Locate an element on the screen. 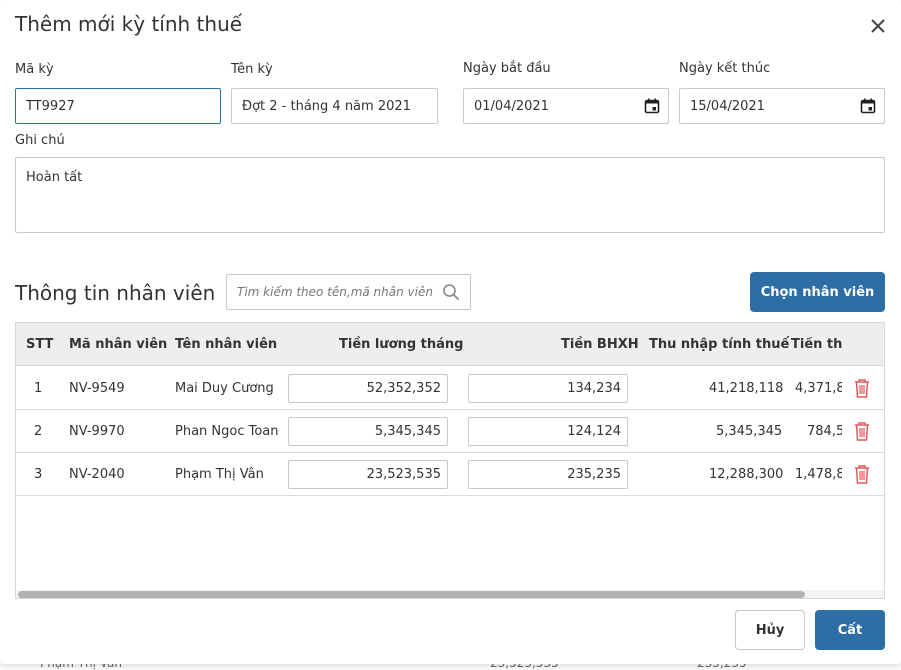 The image size is (901, 670). row-employee-code: NV-9970 is located at coordinates (97, 431).